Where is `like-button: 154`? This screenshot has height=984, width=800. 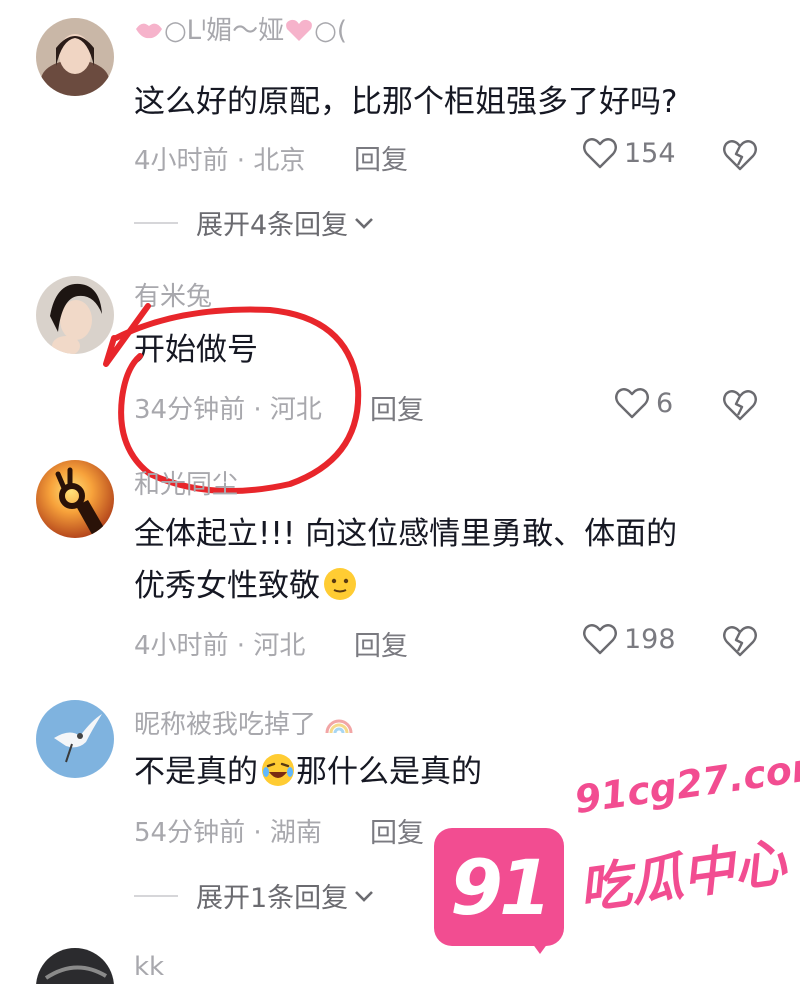 like-button: 154 is located at coordinates (629, 153).